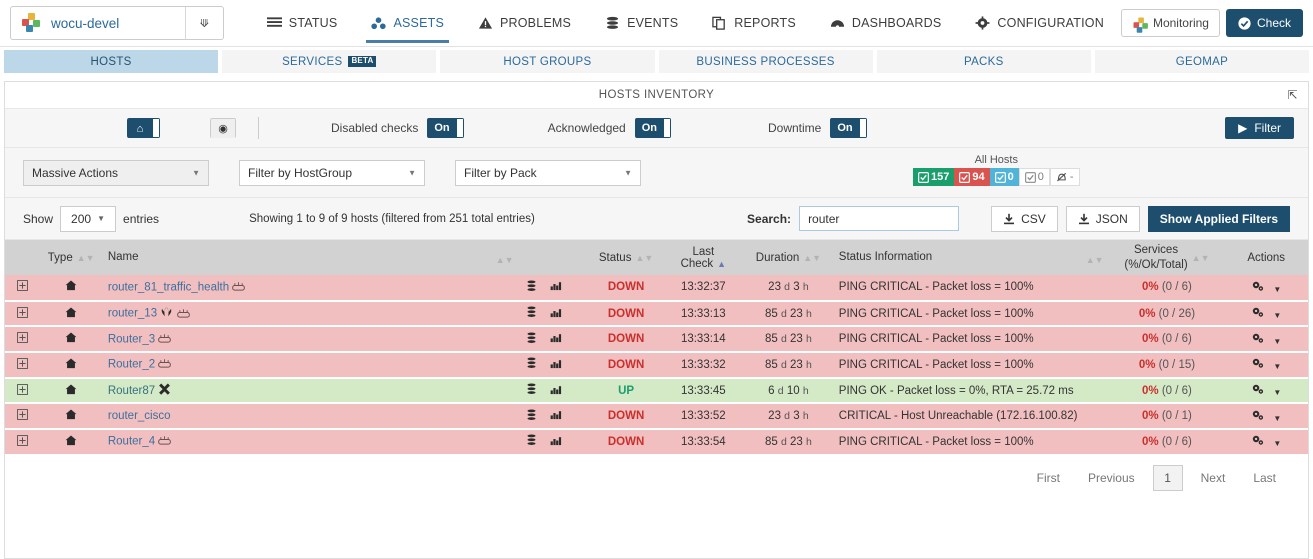 Image resolution: width=1313 pixels, height=559 pixels. Describe the element at coordinates (1039, 23) in the screenshot. I see `nav-item-configuration: CONFIGURATION` at that location.